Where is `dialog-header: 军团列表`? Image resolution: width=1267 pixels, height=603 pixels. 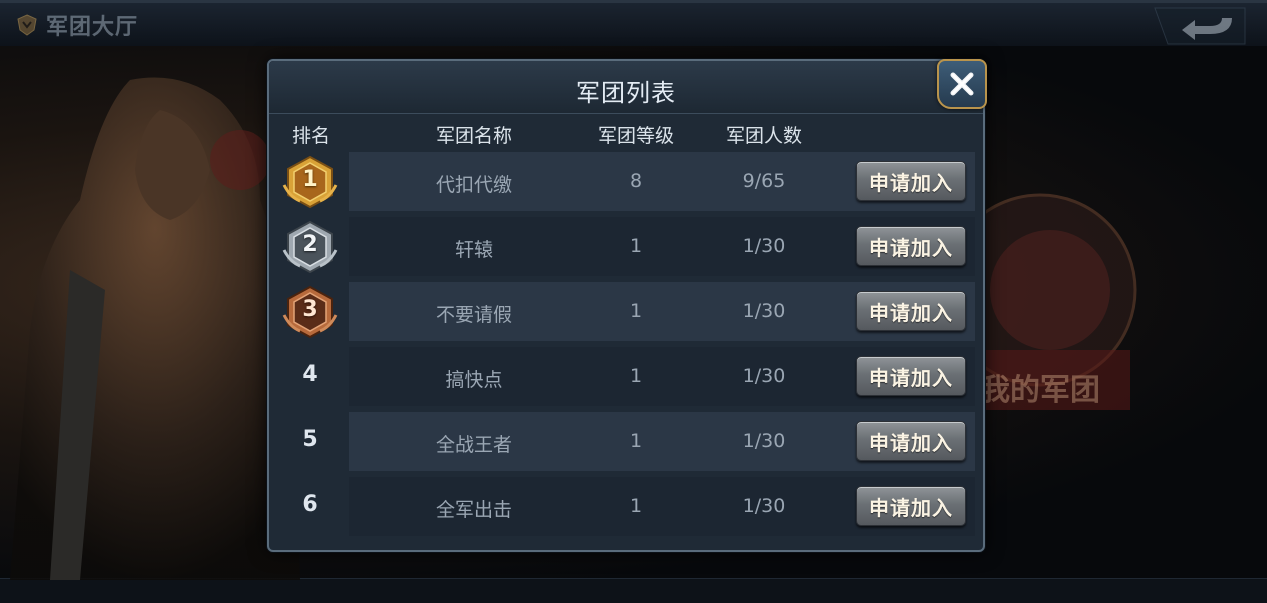
dialog-header: 军团列表 is located at coordinates (626, 87).